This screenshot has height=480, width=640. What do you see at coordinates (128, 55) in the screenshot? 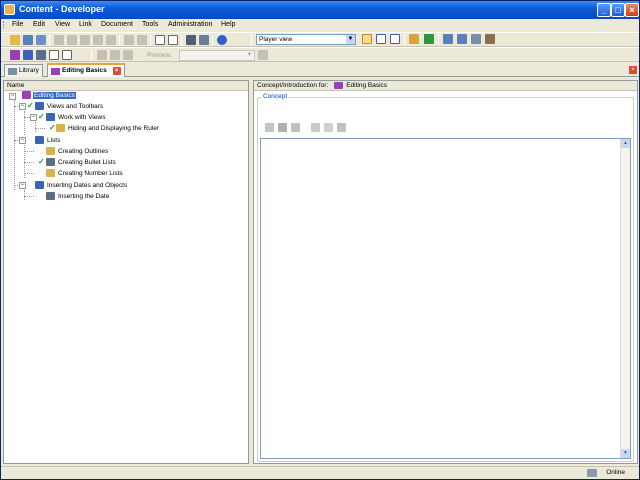
I see `move-down-icon` at bounding box center [128, 55].